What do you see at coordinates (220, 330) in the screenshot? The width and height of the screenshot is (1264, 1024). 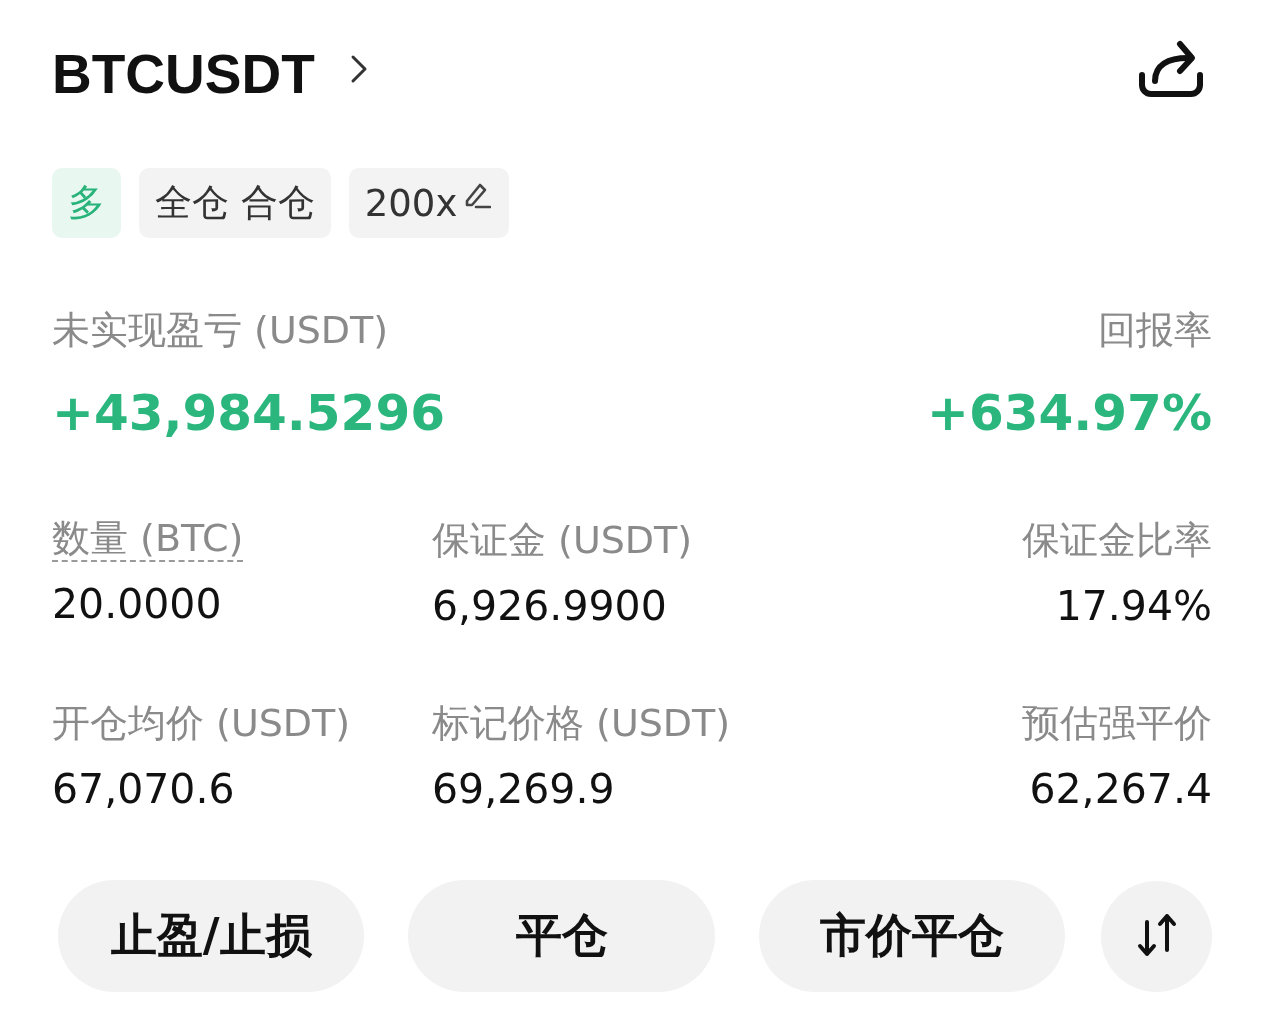 I see `pnl-label: 未实现盈亏 (USDT)` at bounding box center [220, 330].